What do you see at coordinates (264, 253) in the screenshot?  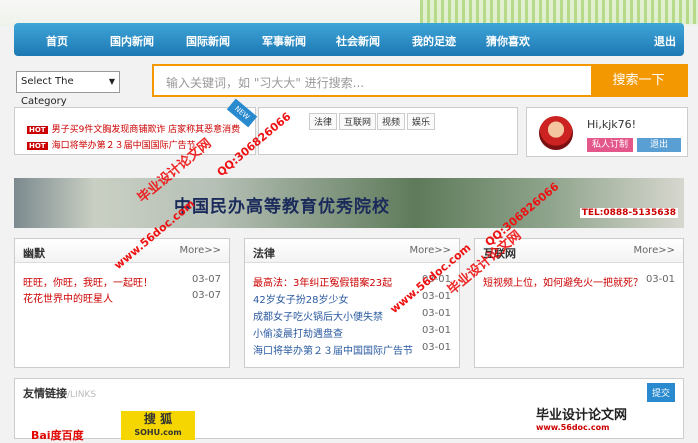 I see `panel-title: 法律` at bounding box center [264, 253].